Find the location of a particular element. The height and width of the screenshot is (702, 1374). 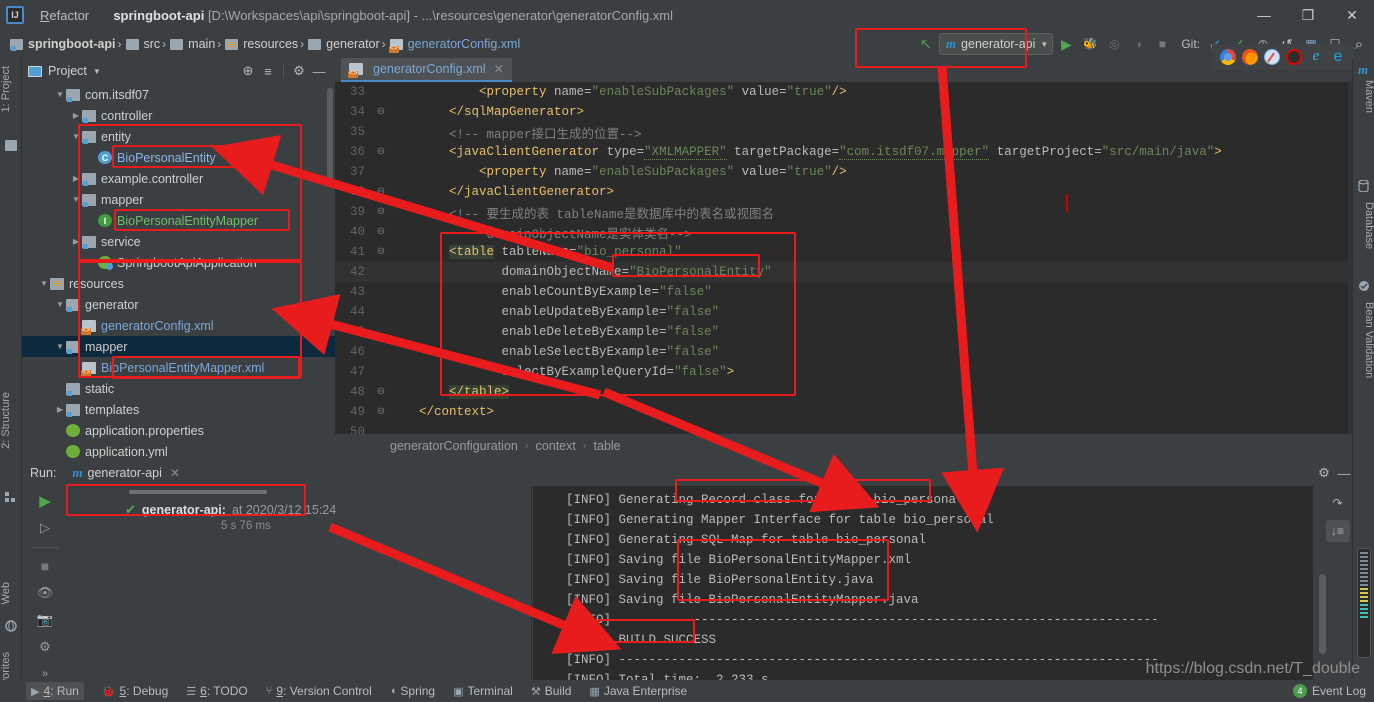

tree-item-controller: ▶ controller is located at coordinates (178, 115).